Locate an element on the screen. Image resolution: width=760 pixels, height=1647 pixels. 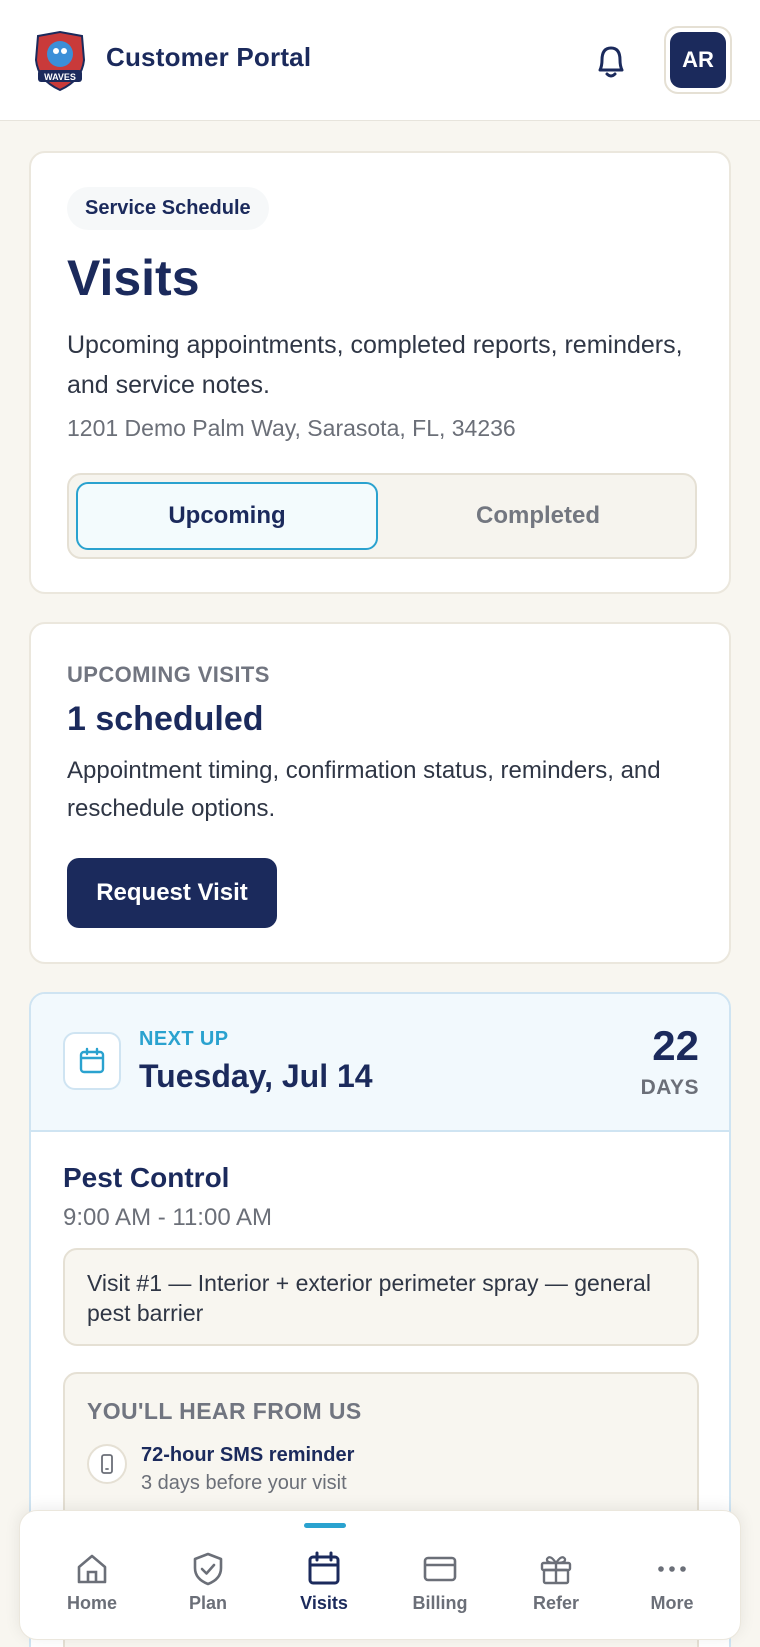
waves-logo: WAVES is located at coordinates (60, 61).